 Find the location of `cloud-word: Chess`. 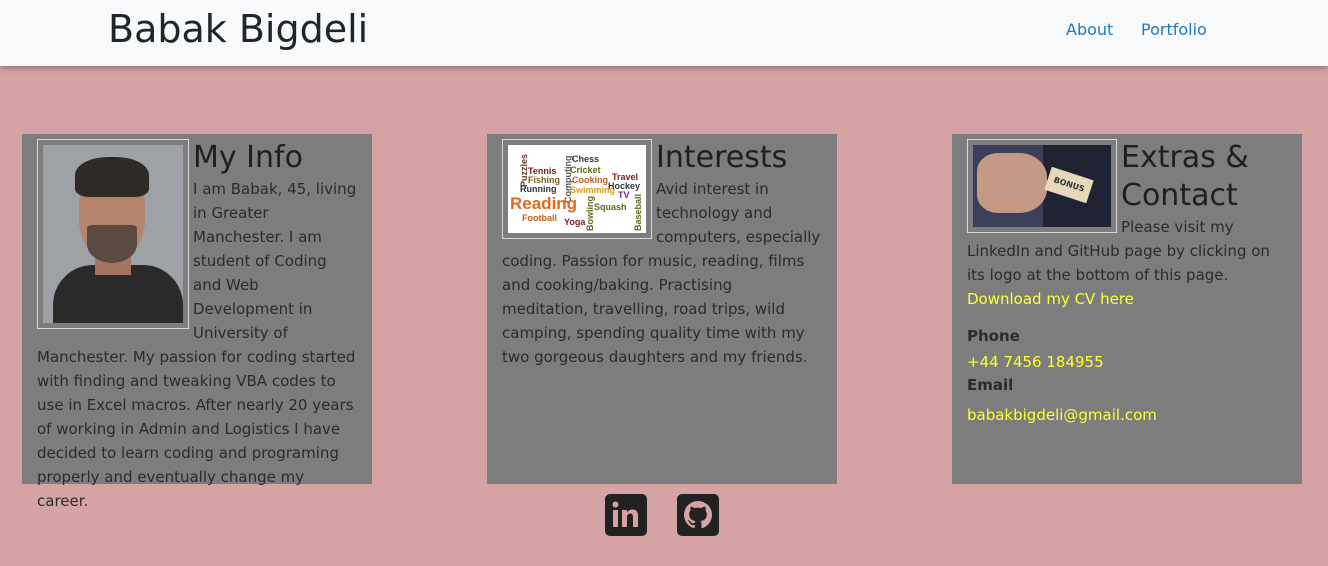

cloud-word: Chess is located at coordinates (586, 159).